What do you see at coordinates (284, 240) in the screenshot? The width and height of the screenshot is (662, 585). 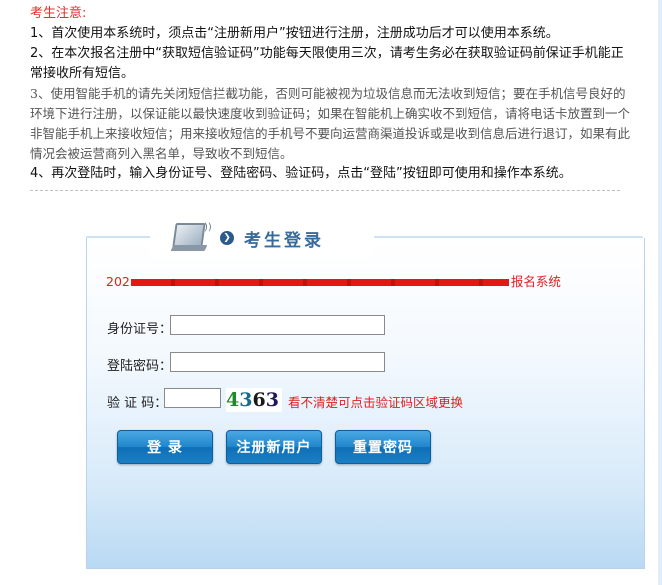 I see `login-title: 考生登录` at bounding box center [284, 240].